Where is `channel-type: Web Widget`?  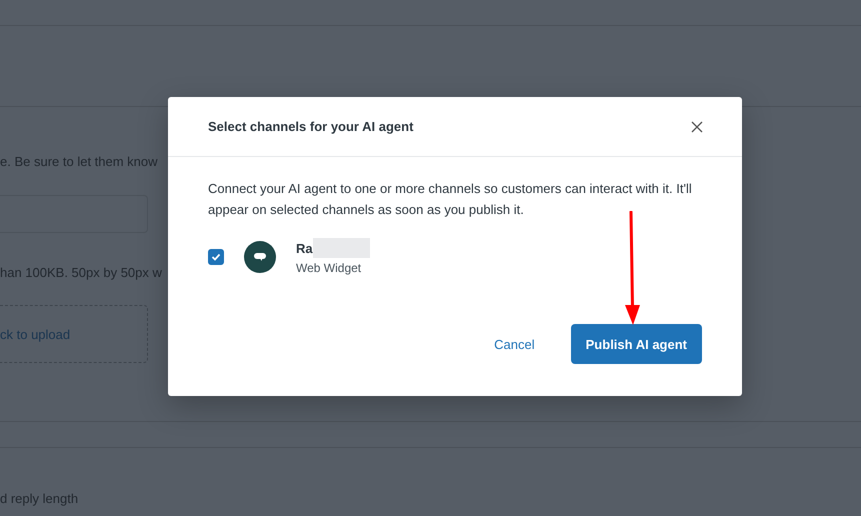 channel-type: Web Widget is located at coordinates (329, 268).